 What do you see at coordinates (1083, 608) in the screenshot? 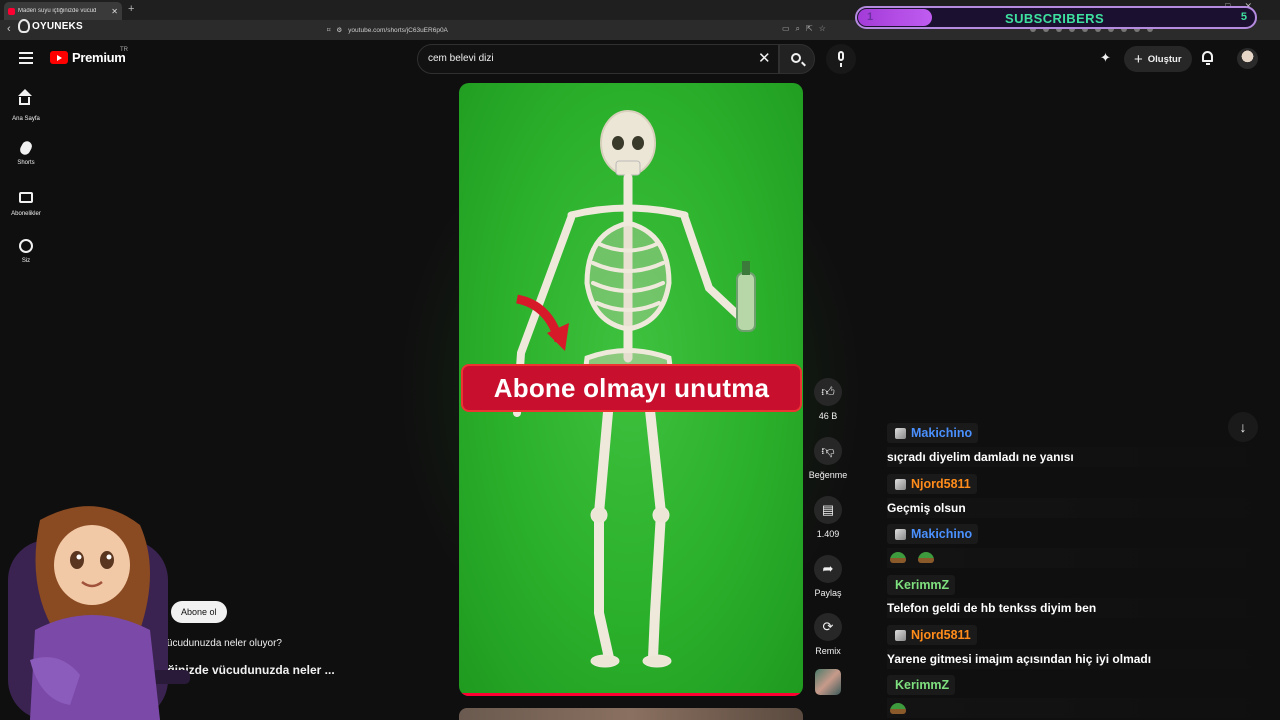
I see `chat-text: Telefon geldi de hb tenkss diyim ben` at bounding box center [1083, 608].